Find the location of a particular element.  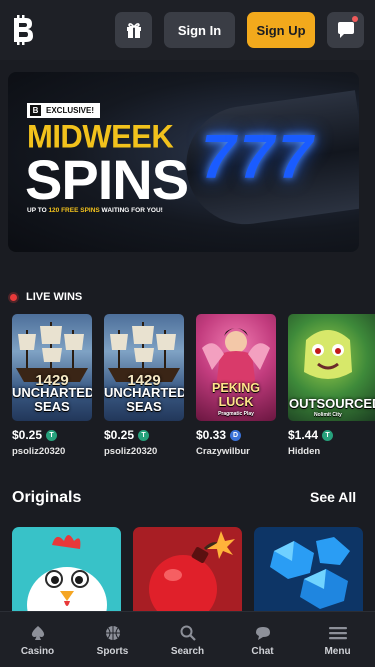

banner-subtitle-prefix: UP TO is located at coordinates (38, 210).